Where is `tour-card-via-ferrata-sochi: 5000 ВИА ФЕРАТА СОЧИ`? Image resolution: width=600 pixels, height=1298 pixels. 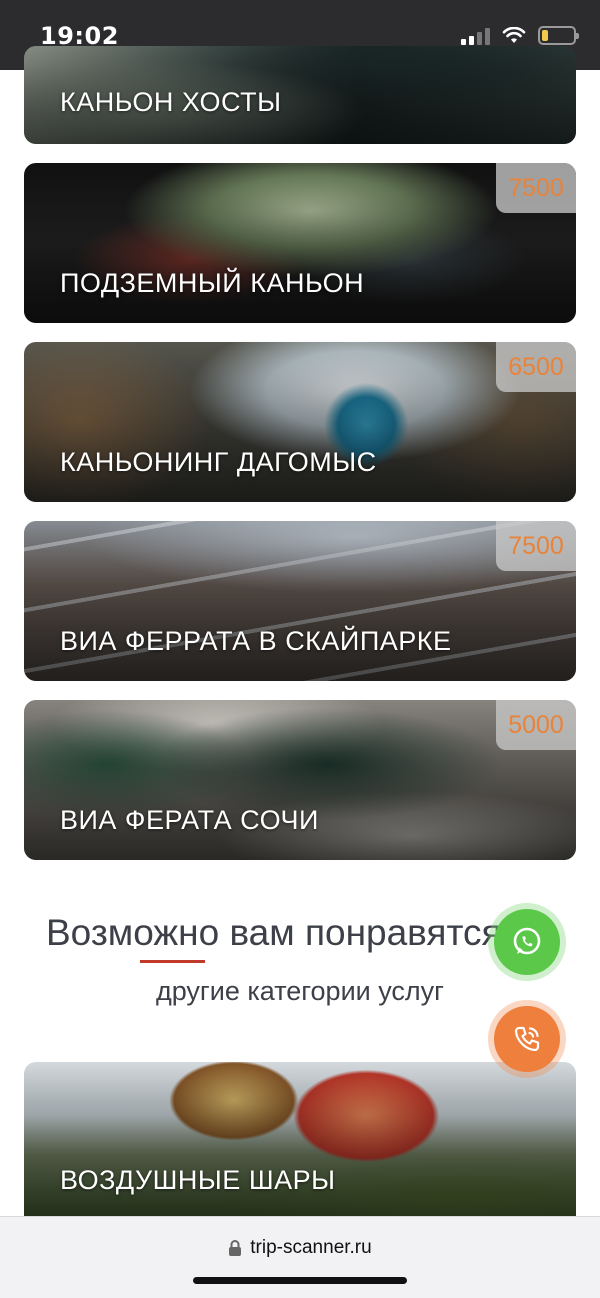 tour-card-via-ferrata-sochi: 5000 ВИА ФЕРАТА СОЧИ is located at coordinates (300, 780).